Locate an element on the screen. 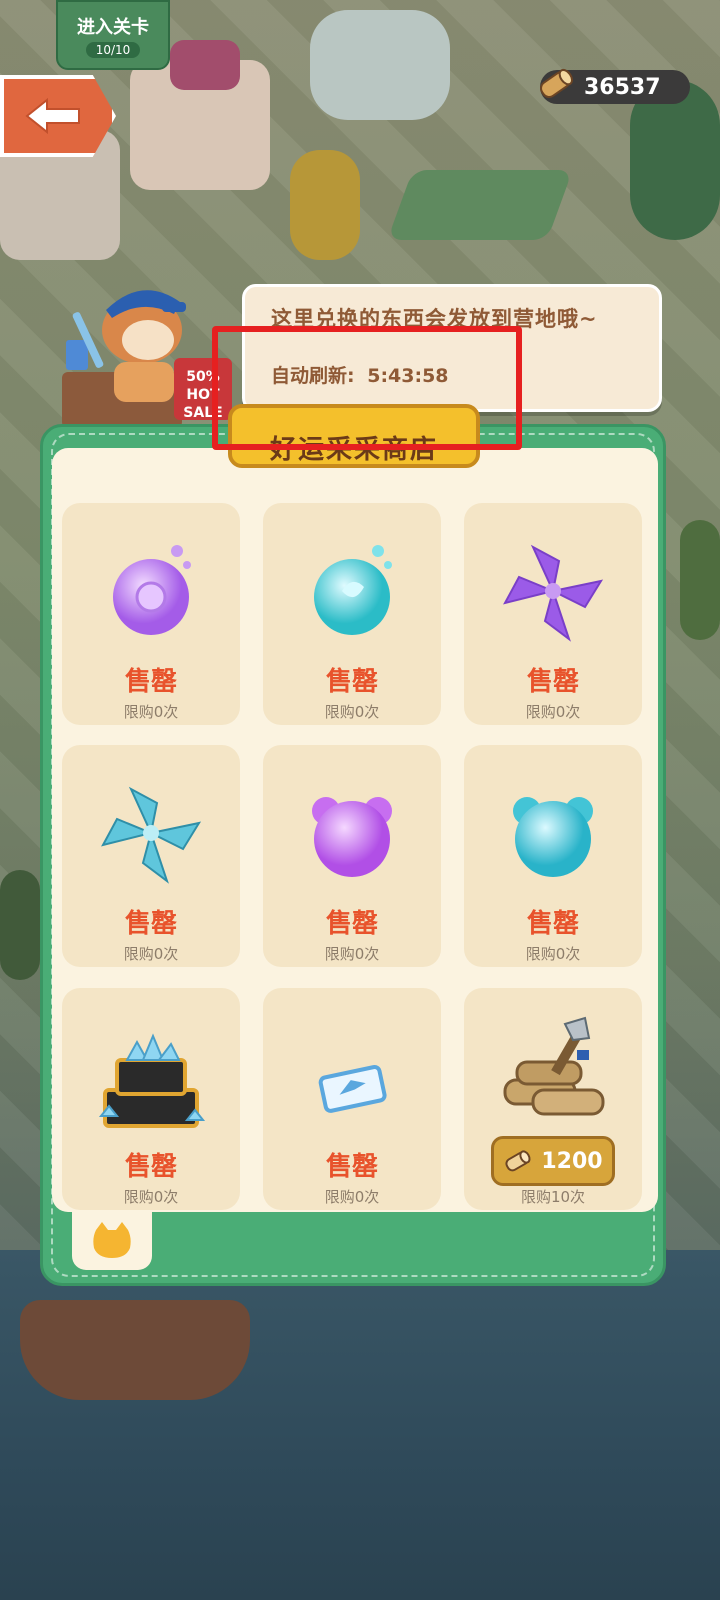 The image size is (720, 1600). shop-item-2: 售罄 限购0次 is located at coordinates (352, 614).